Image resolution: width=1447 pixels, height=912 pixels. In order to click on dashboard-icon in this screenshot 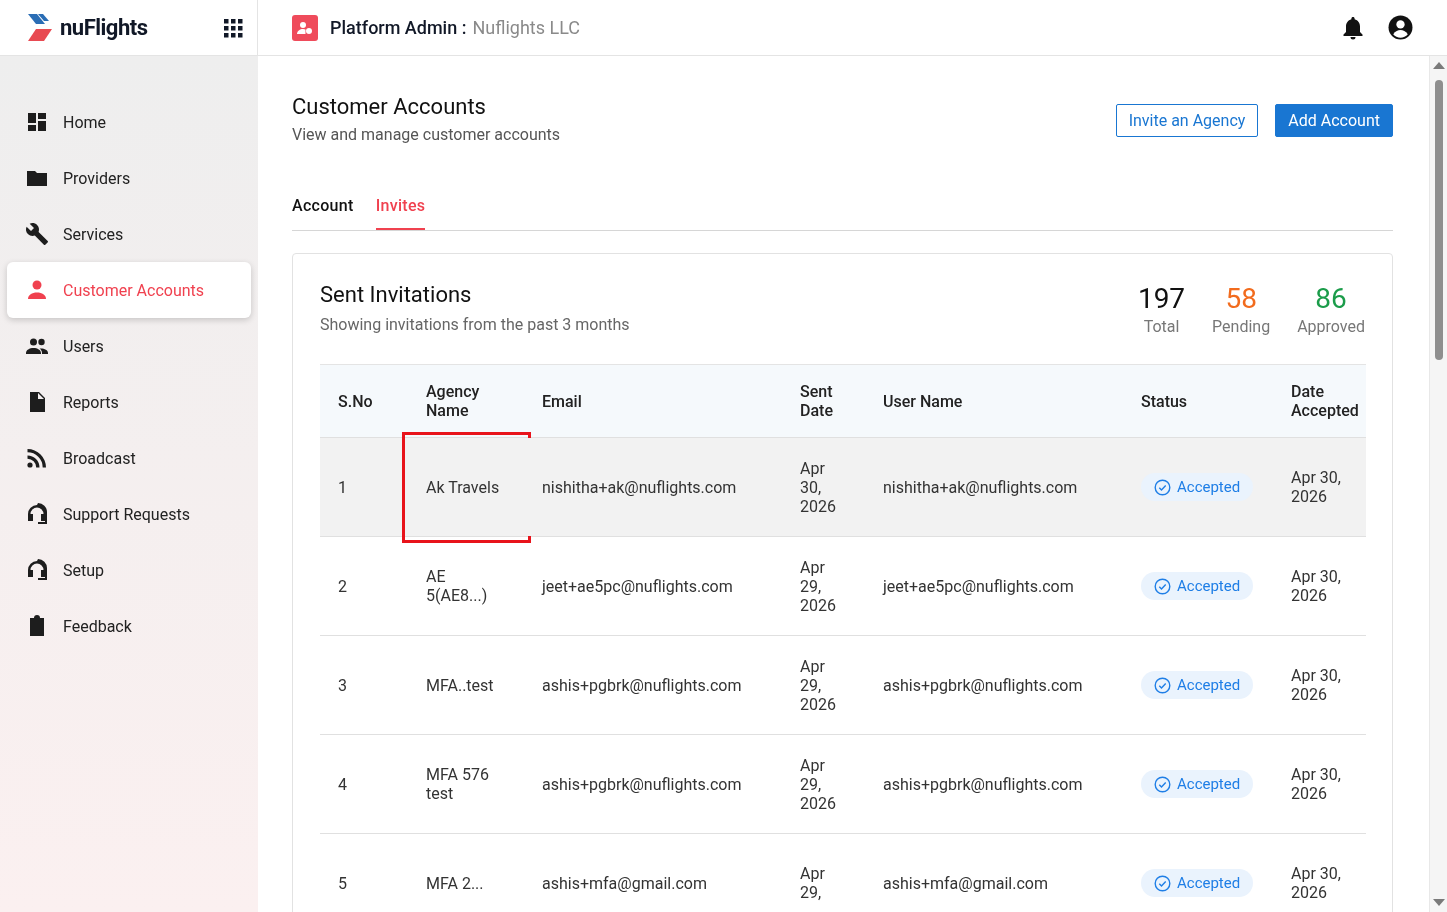, I will do `click(37, 122)`.